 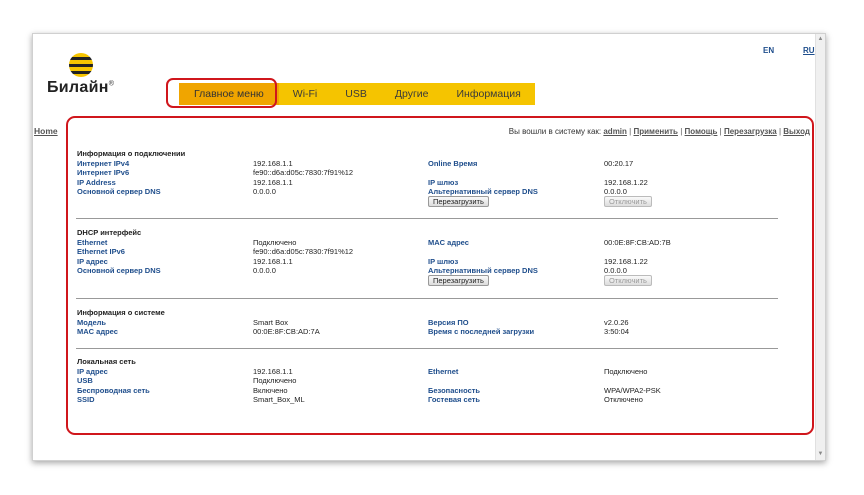 What do you see at coordinates (820, 247) in the screenshot?
I see `vertical-scrollbar: ▲ ▼` at bounding box center [820, 247].